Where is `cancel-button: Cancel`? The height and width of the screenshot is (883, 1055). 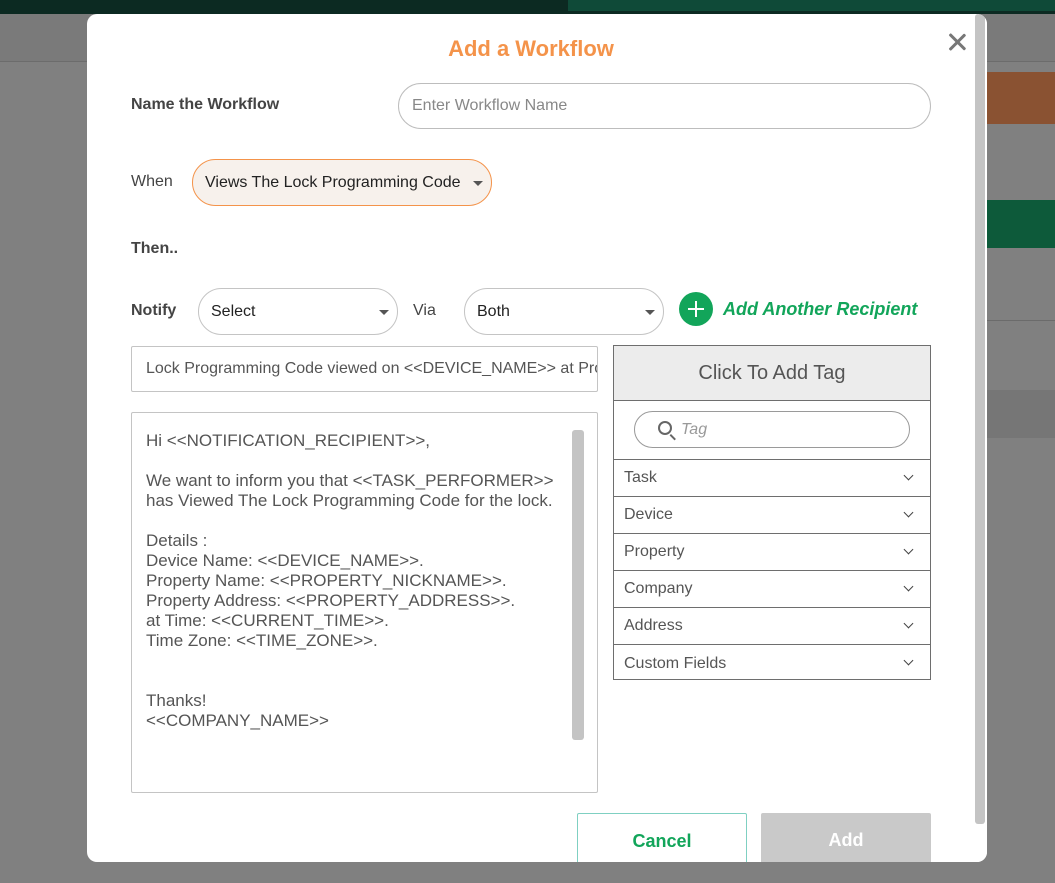 cancel-button: Cancel is located at coordinates (662, 837).